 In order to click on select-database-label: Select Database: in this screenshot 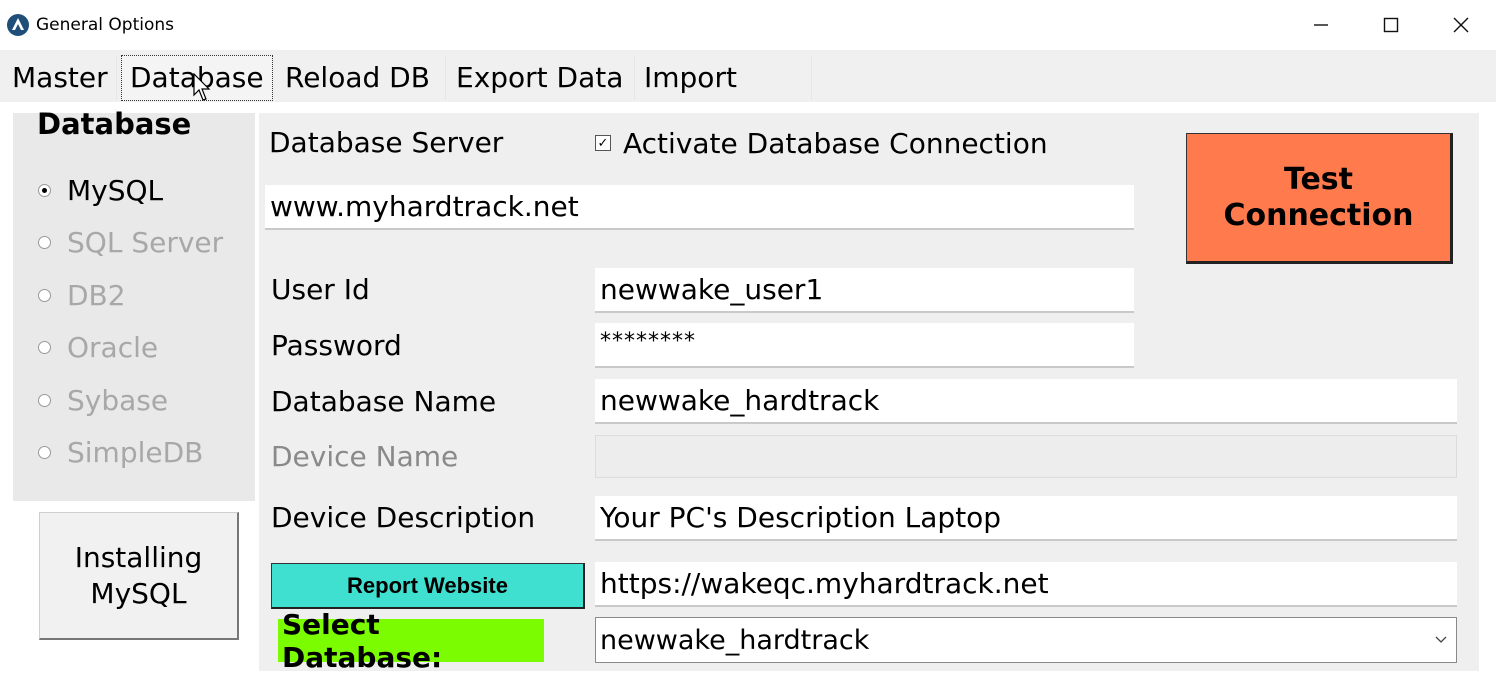, I will do `click(411, 641)`.